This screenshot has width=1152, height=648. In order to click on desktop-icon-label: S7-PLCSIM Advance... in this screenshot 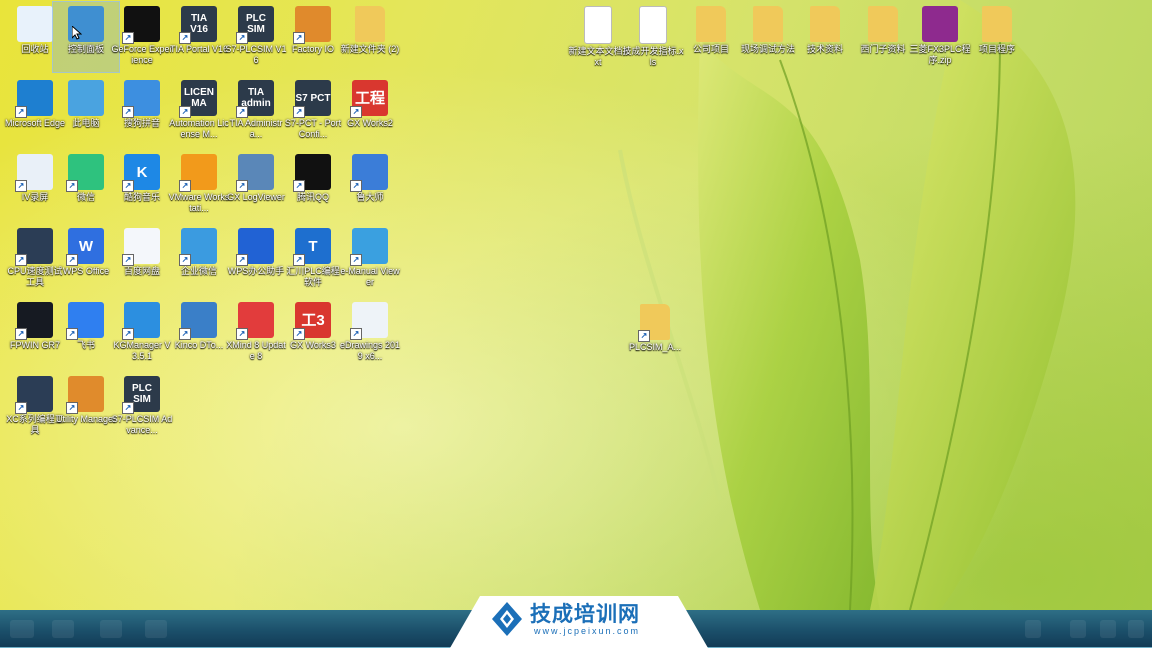, I will do `click(142, 424)`.